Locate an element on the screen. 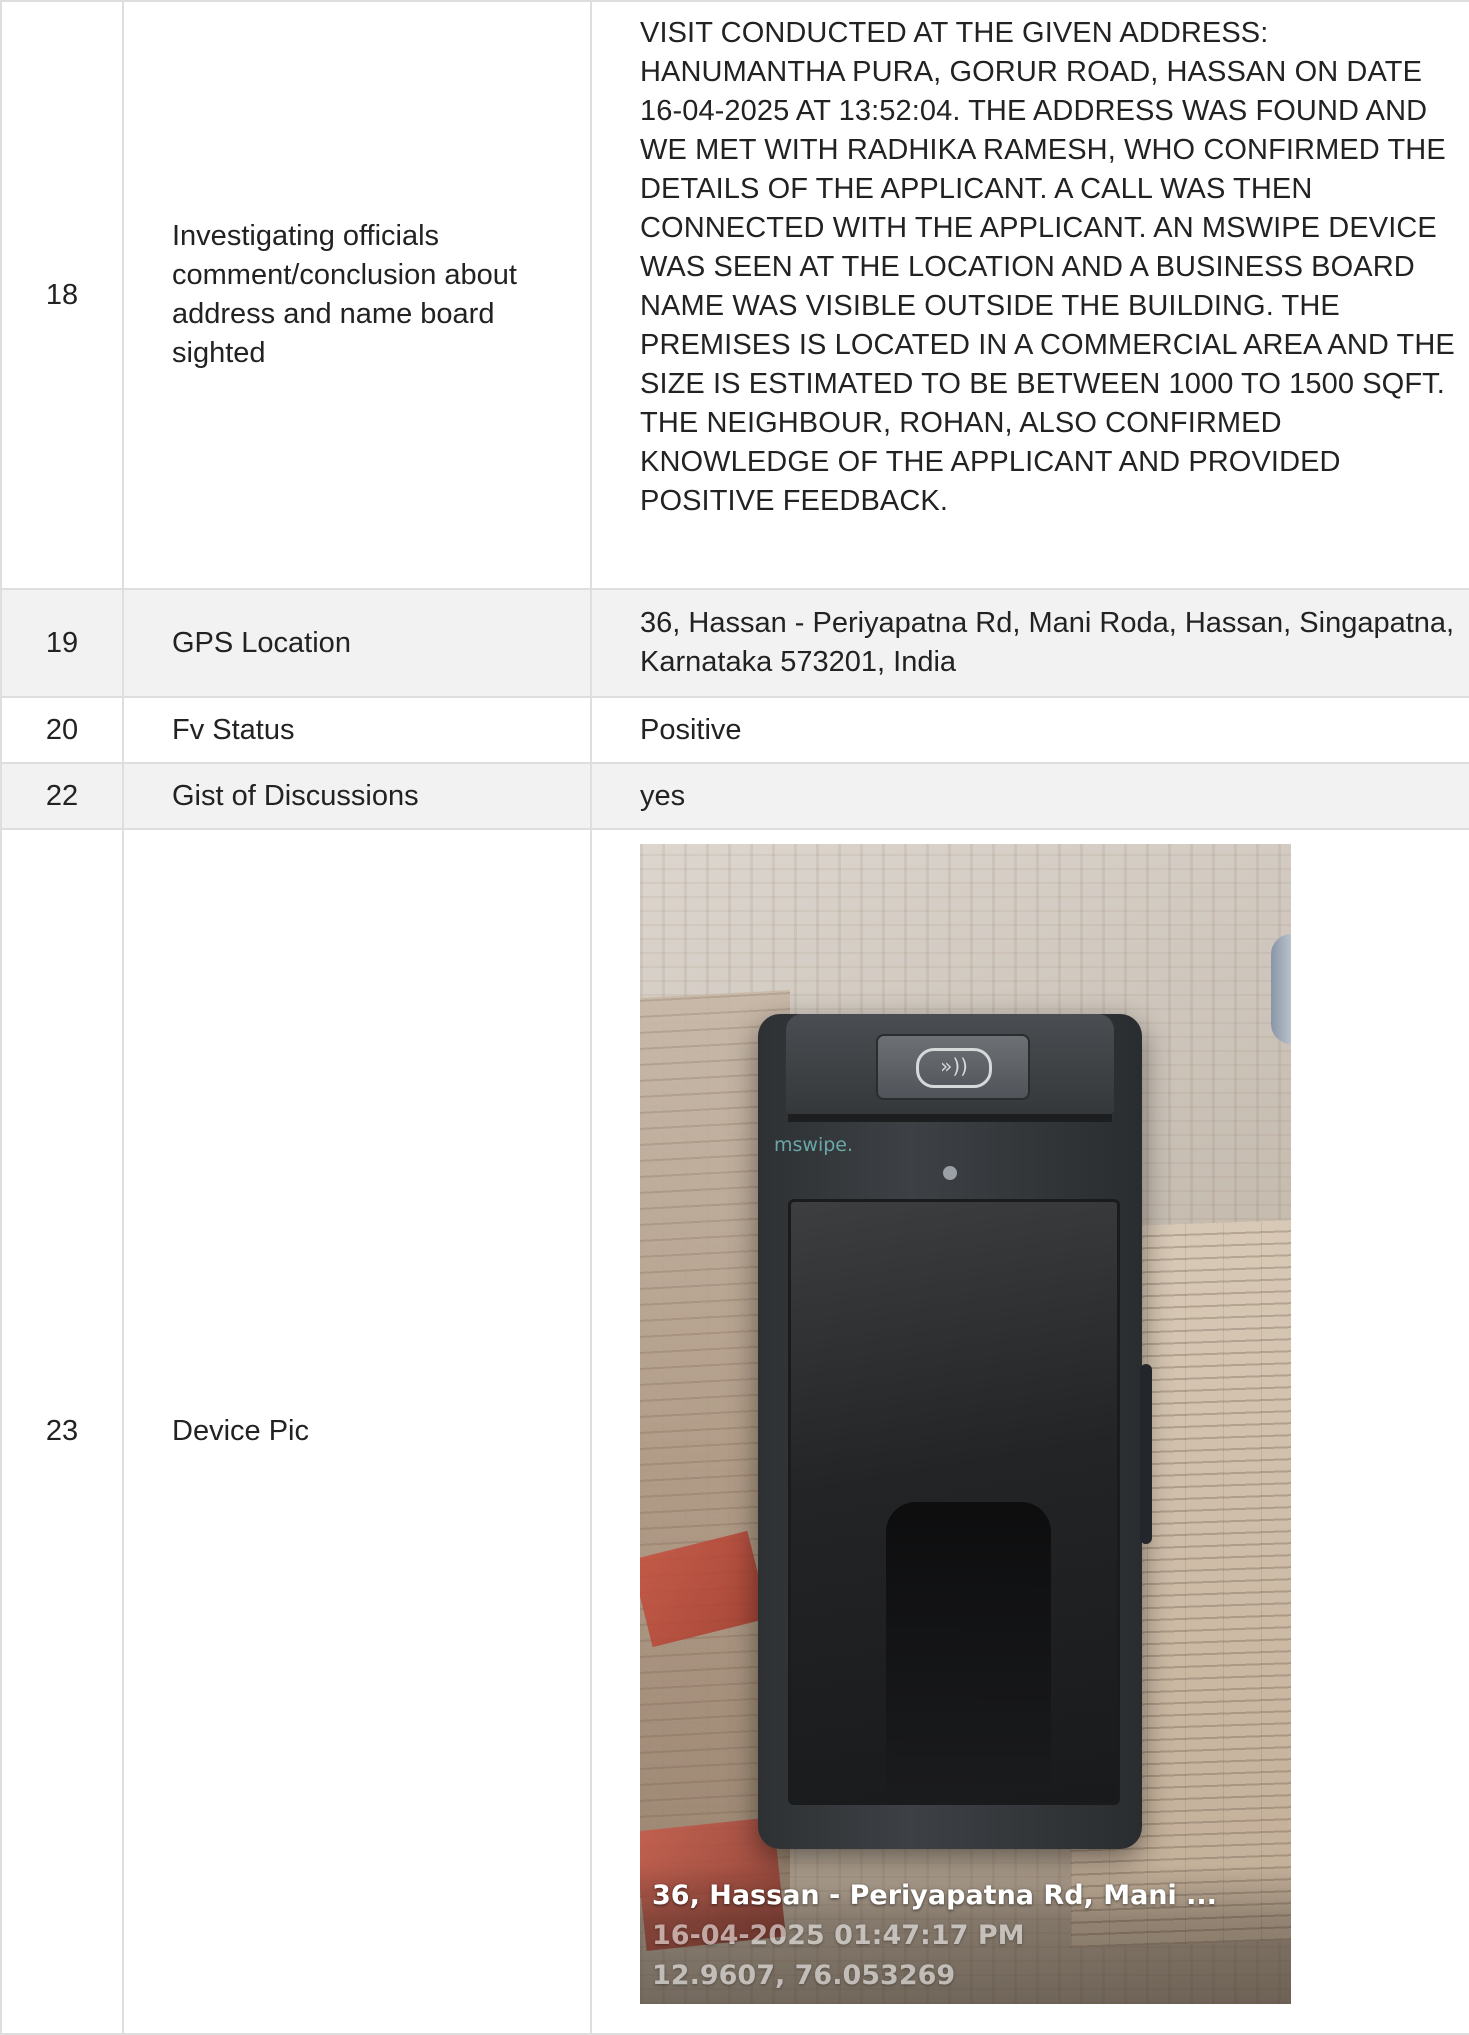 The width and height of the screenshot is (1469, 2035). brand-logo: mswipe. is located at coordinates (814, 1145).